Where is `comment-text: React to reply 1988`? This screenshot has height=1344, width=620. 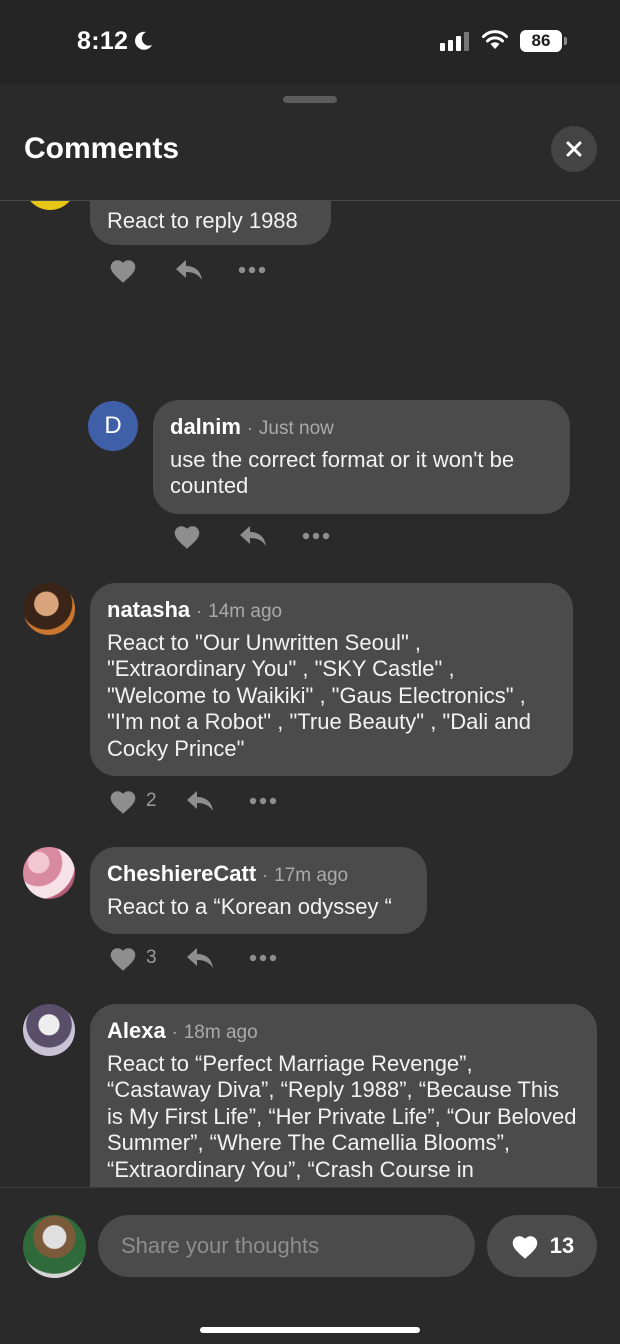
comment-text: React to reply 1988 is located at coordinates (202, 220).